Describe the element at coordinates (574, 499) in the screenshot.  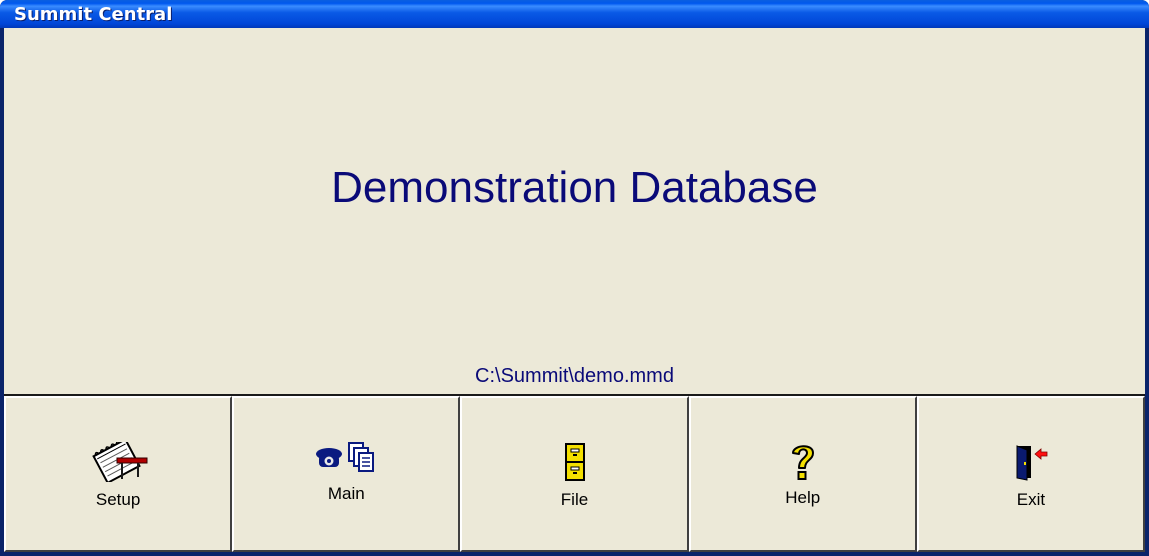
I see `file-label: File` at that location.